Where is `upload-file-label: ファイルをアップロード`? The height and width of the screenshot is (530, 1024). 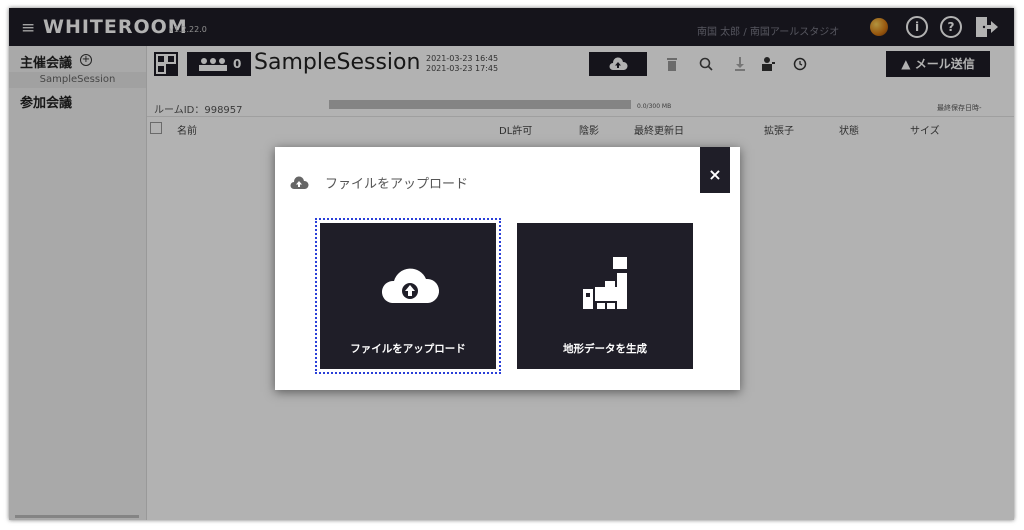
upload-file-label: ファイルをアップロード is located at coordinates (408, 349).